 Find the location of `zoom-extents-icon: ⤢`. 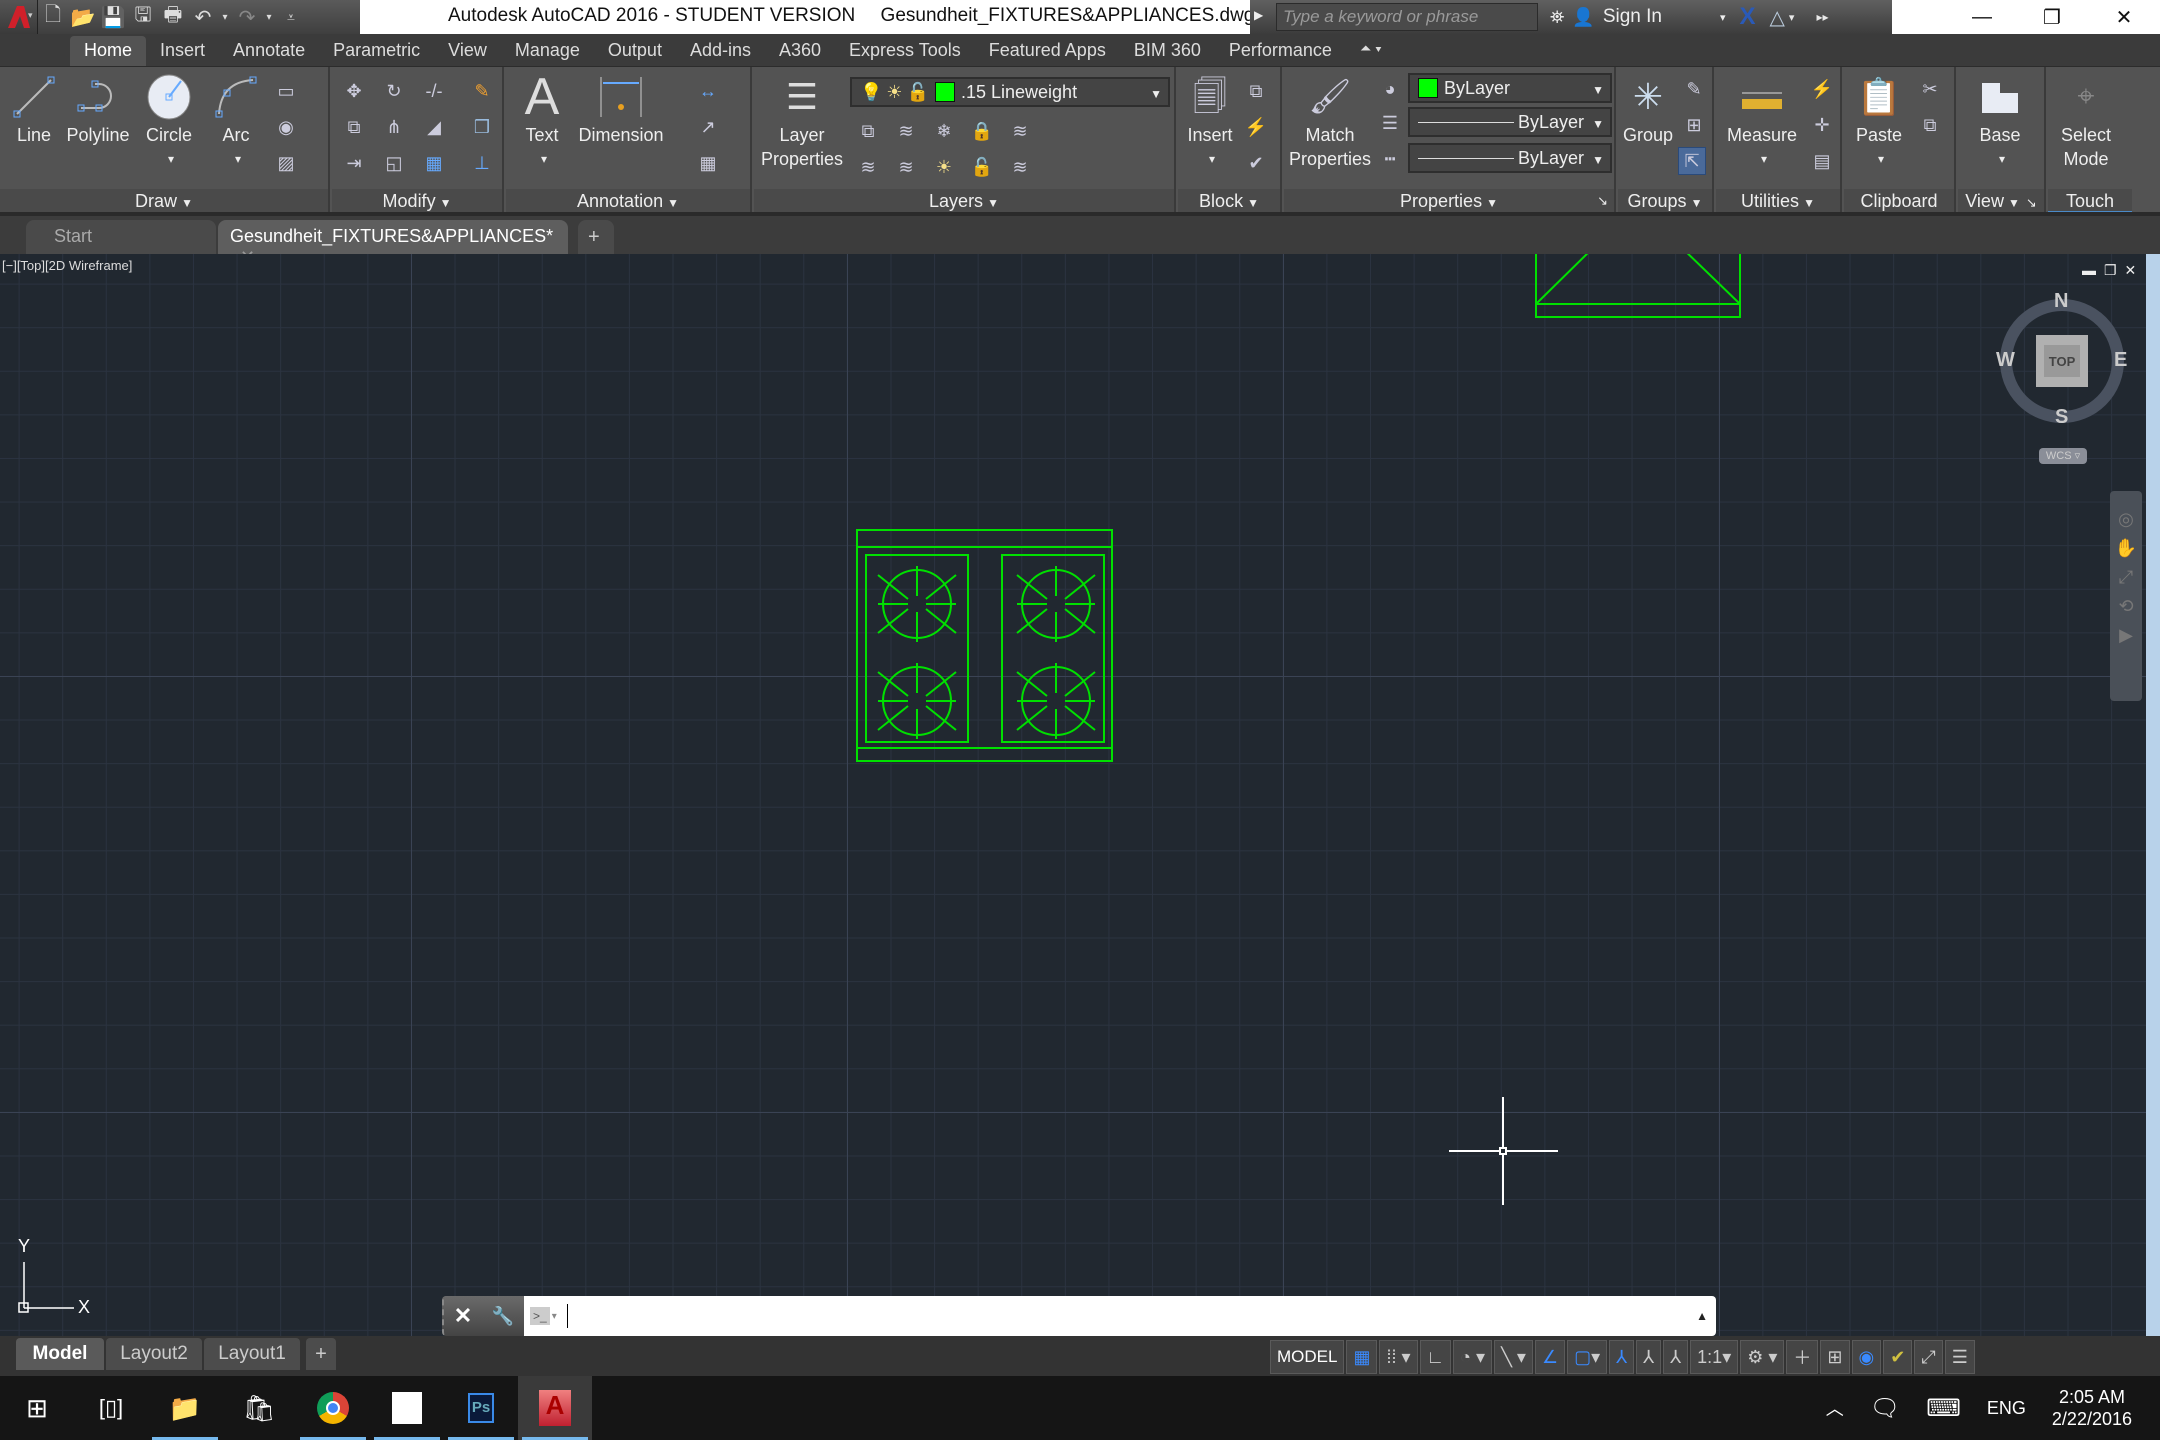

zoom-extents-icon: ⤢ is located at coordinates (2126, 577).